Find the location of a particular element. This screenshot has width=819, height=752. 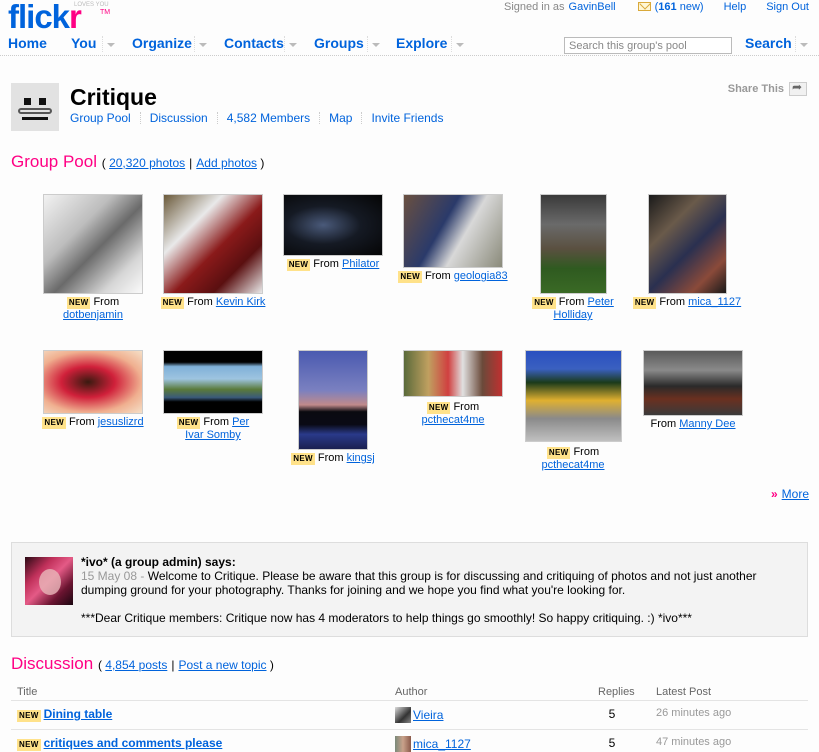

photo-author-link: geologia83 is located at coordinates (481, 276).